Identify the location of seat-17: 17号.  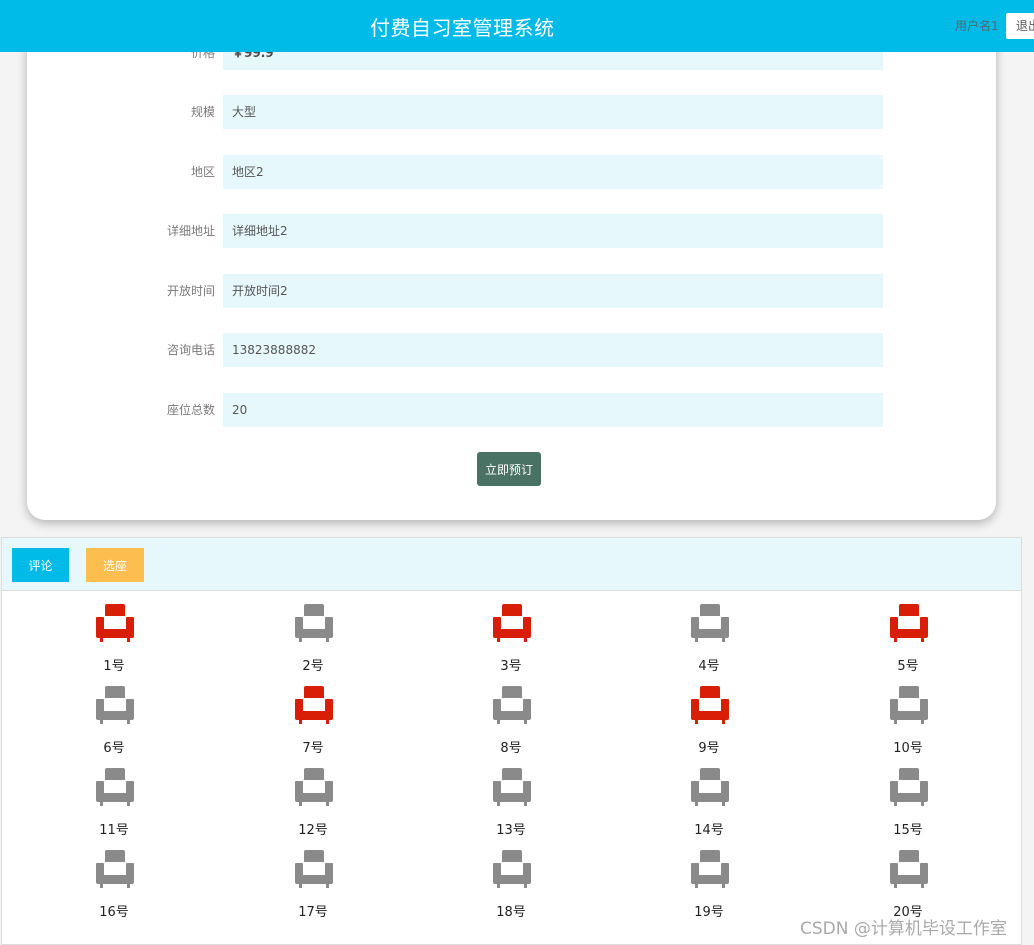
(313, 887).